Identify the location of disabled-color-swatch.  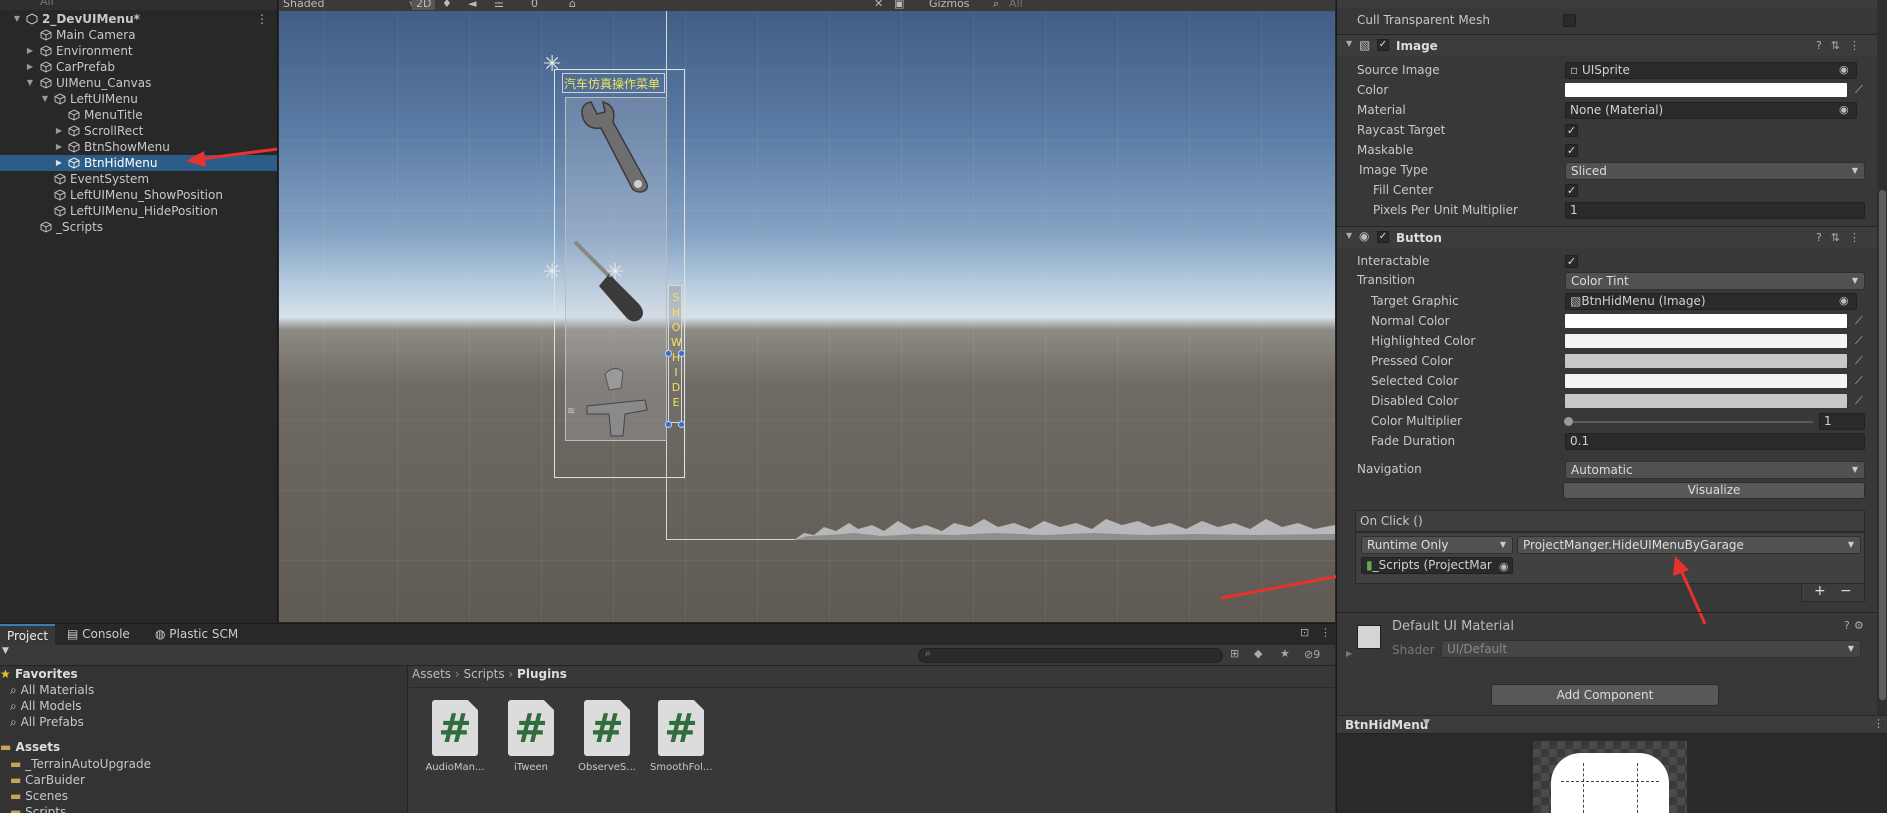
(1706, 401).